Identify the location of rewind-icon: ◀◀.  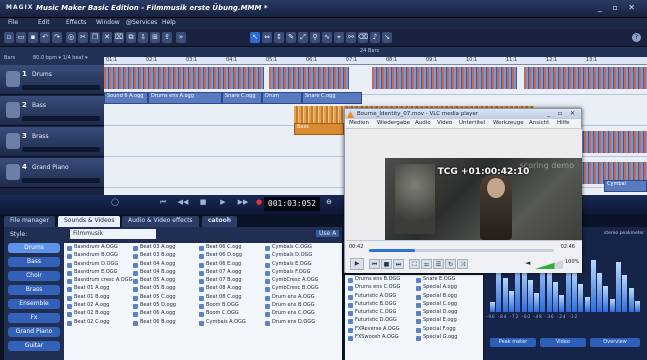
(183, 204).